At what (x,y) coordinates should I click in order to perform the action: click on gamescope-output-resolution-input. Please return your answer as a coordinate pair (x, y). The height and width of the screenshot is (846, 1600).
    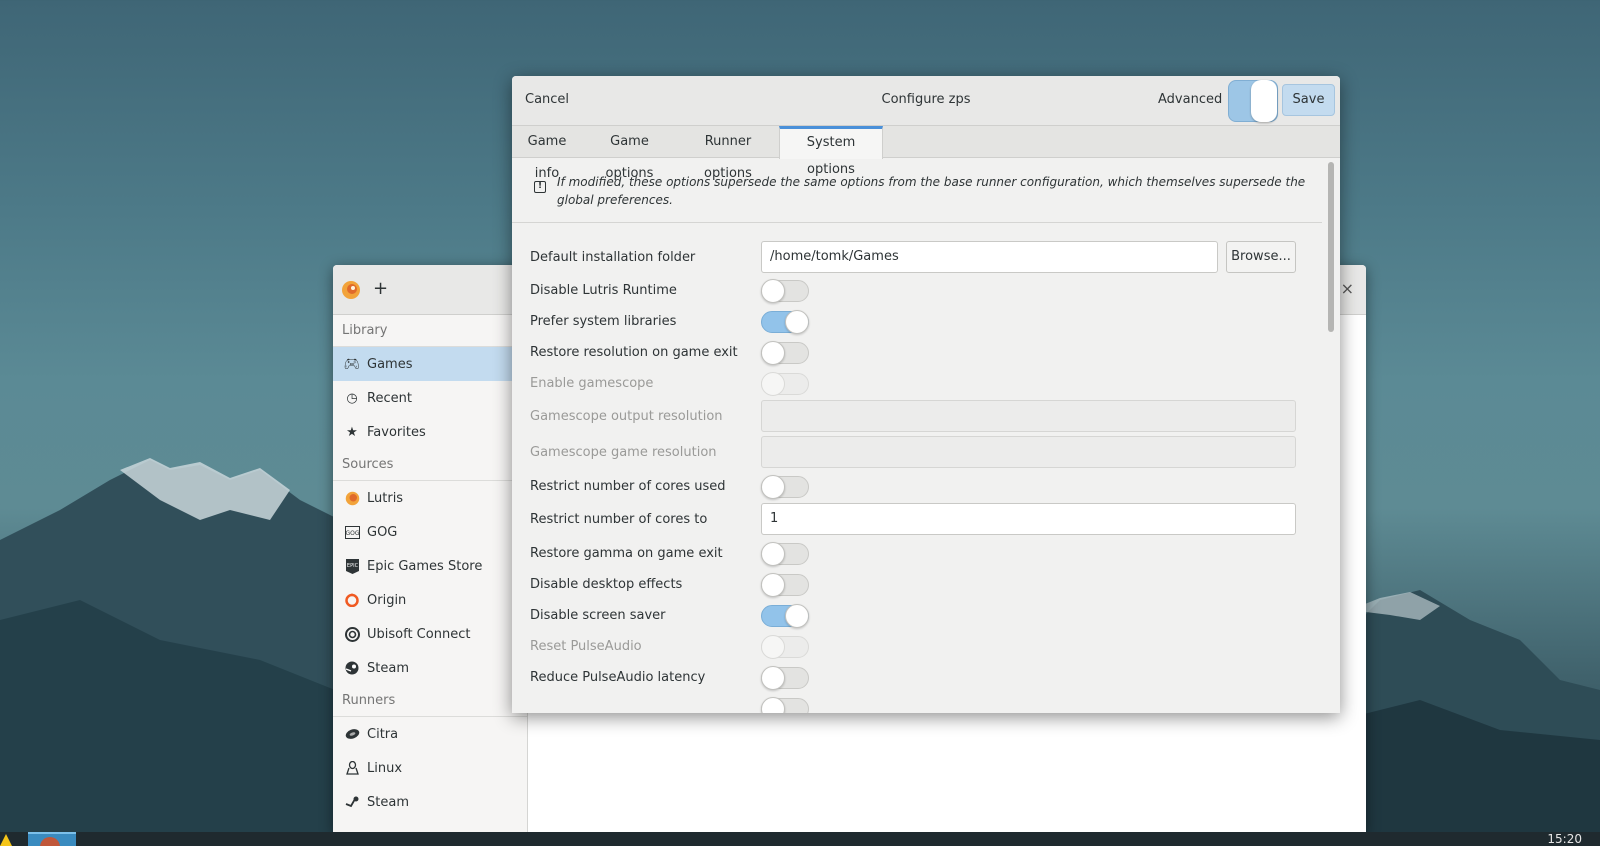
    Looking at the image, I should click on (1028, 416).